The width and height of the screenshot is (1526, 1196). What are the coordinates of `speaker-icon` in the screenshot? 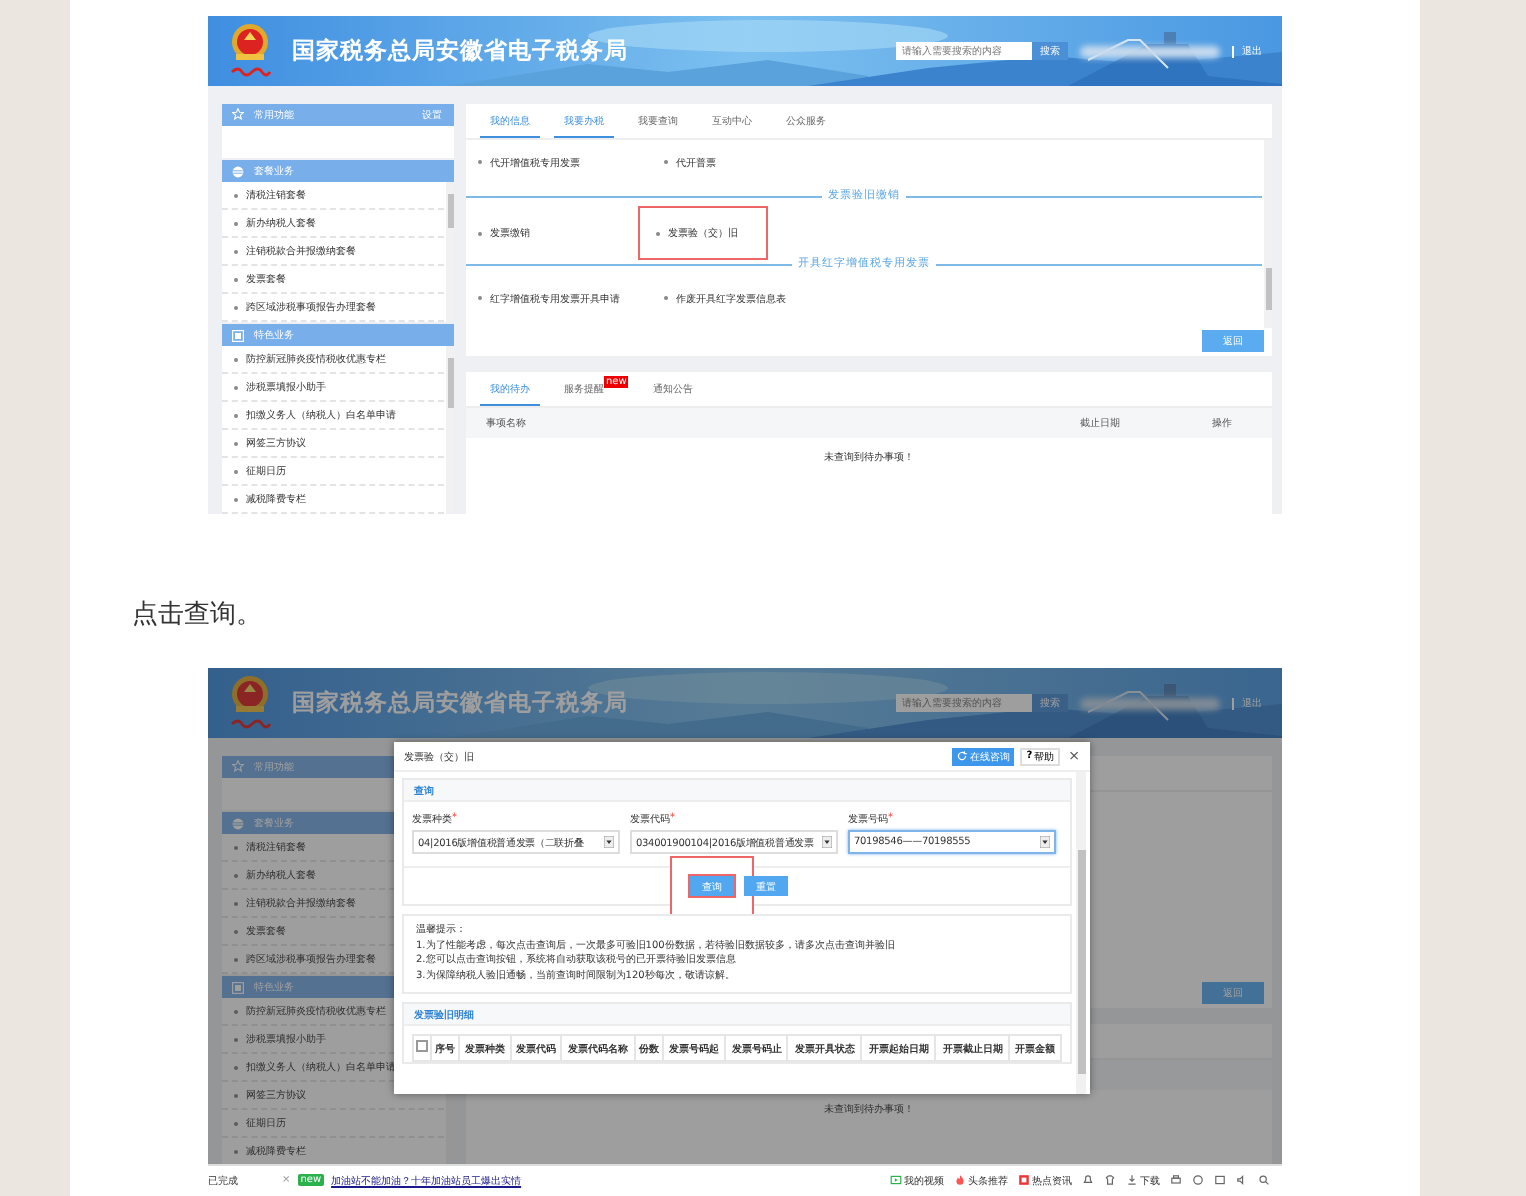 It's located at (1242, 1180).